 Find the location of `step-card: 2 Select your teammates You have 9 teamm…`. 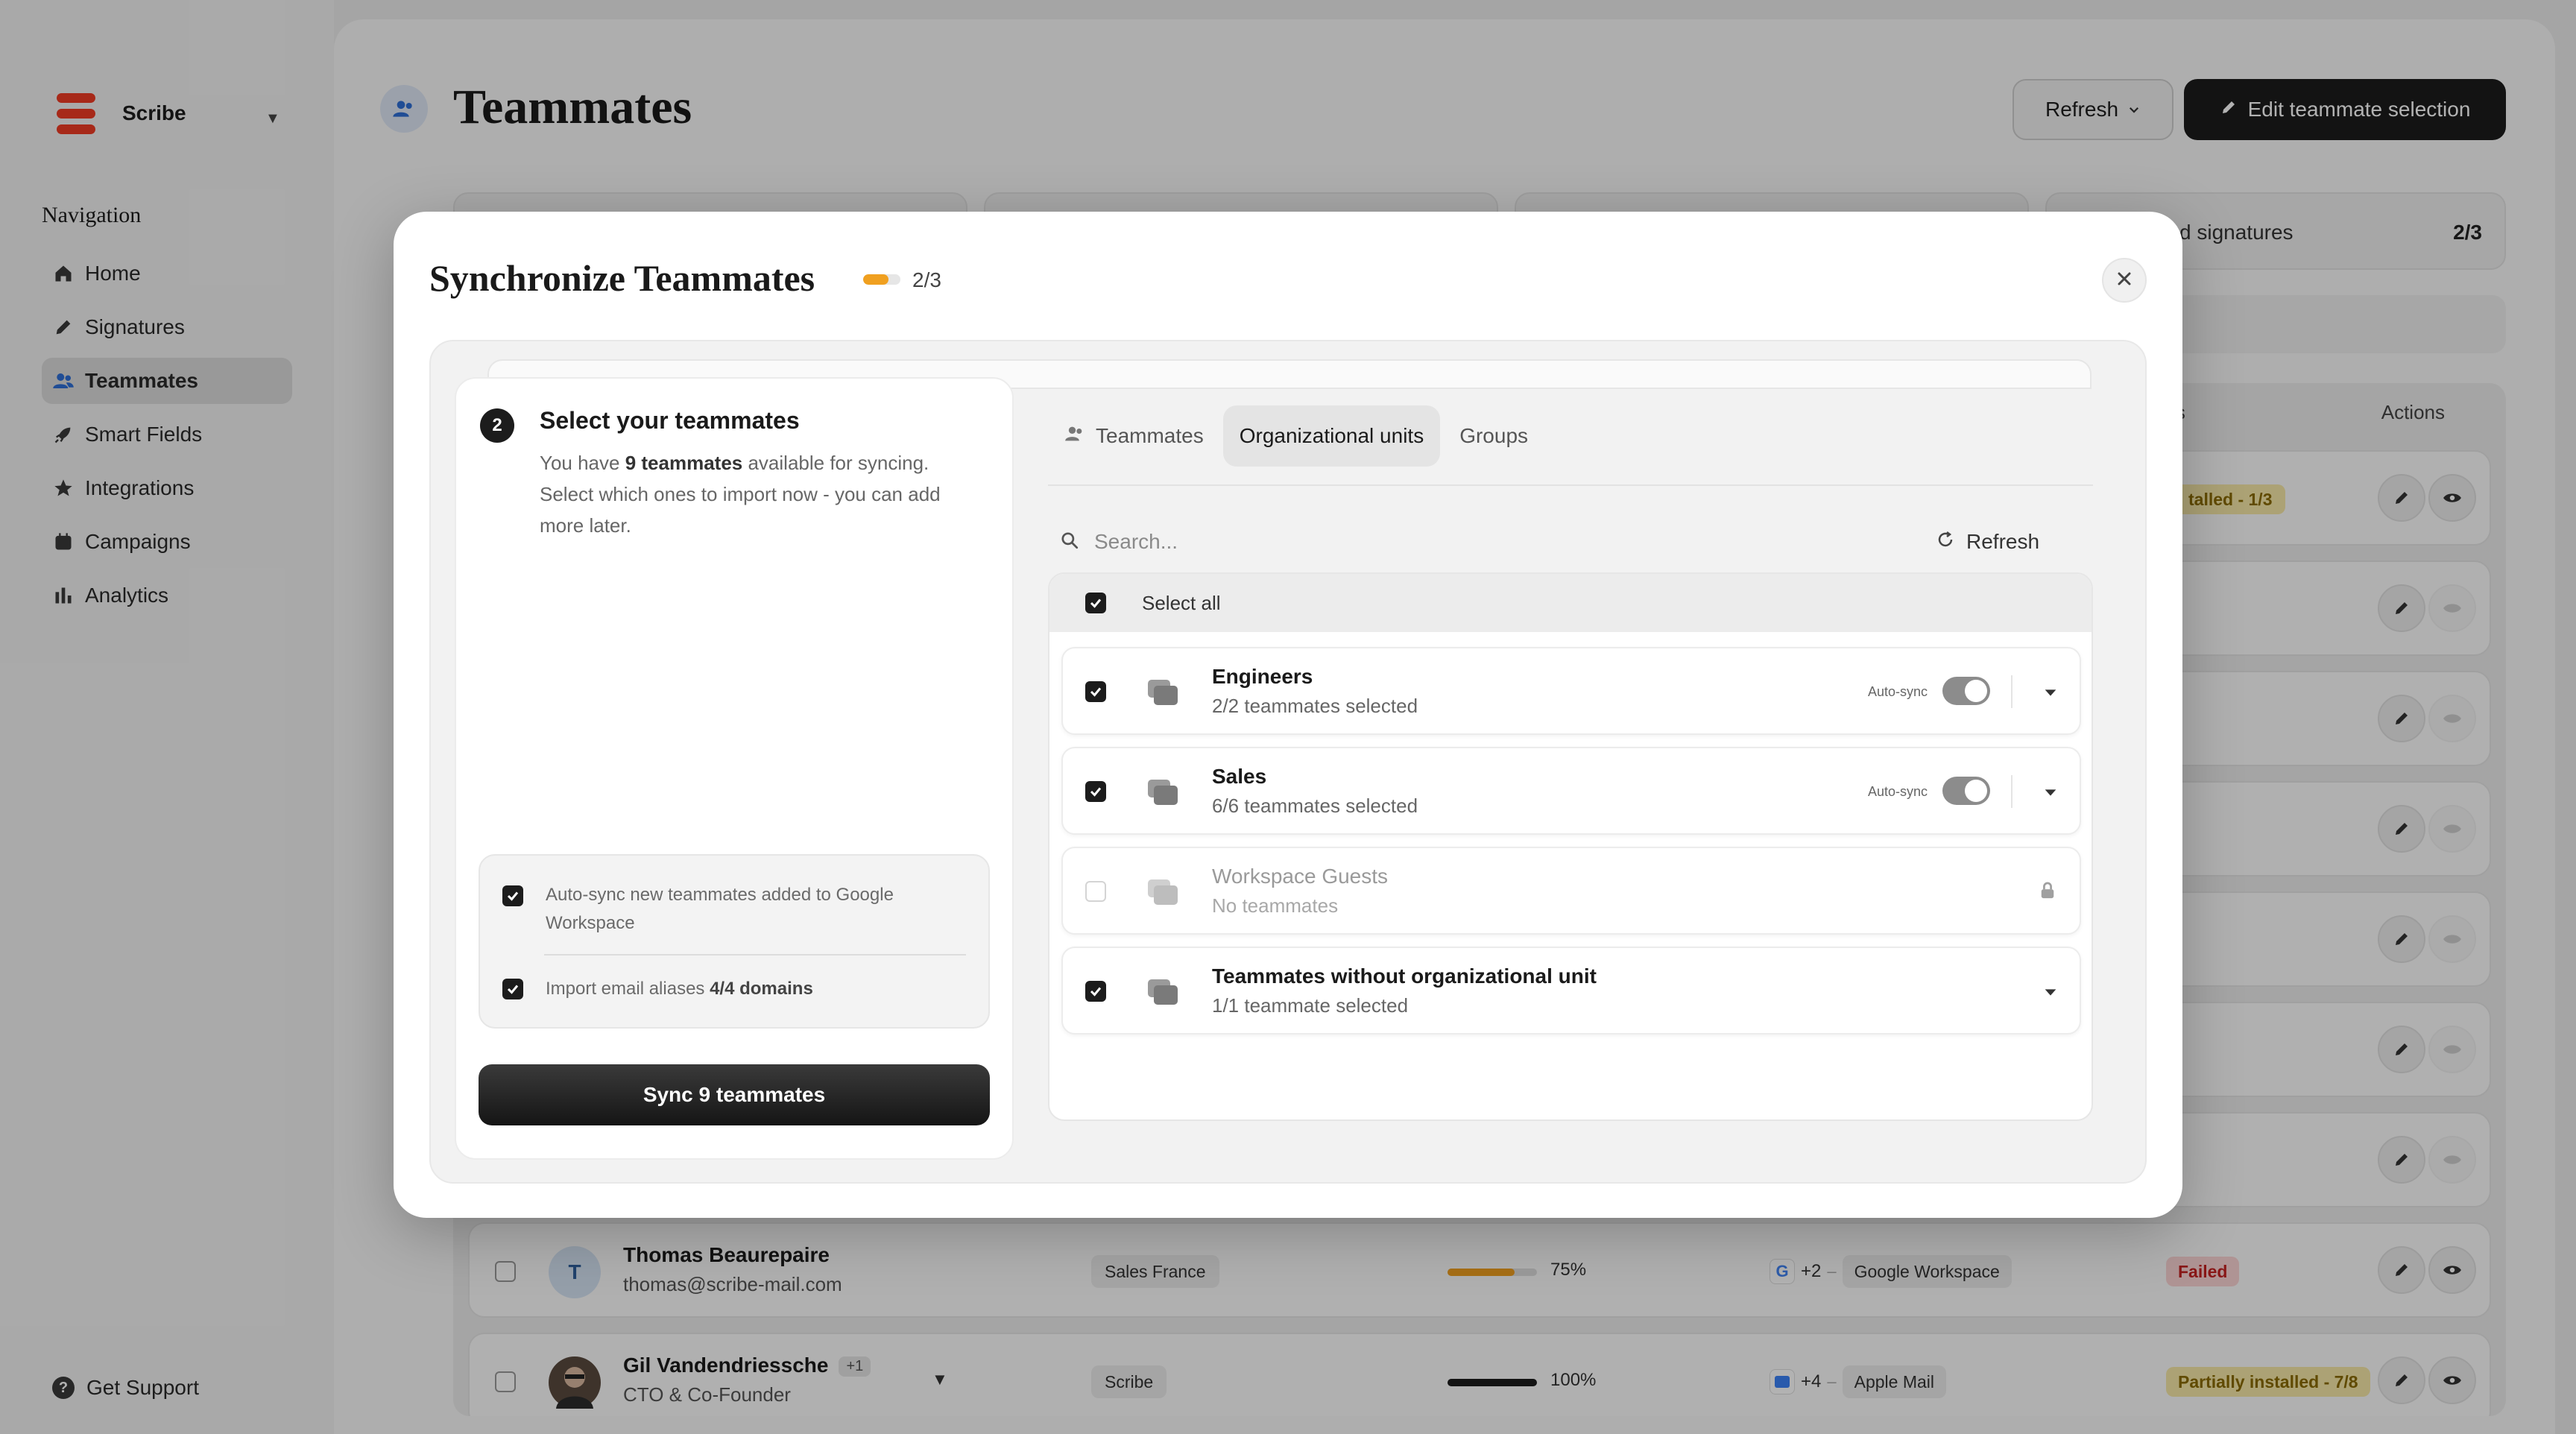

step-card: 2 Select your teammates You have 9 teamm… is located at coordinates (734, 768).